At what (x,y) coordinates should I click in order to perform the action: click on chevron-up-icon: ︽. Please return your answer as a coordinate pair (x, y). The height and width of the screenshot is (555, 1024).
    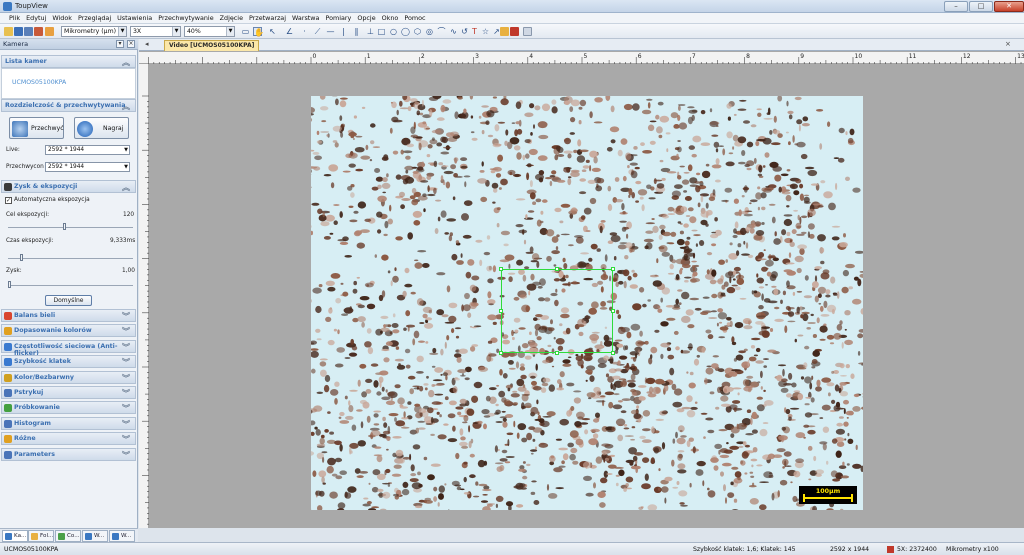
    Looking at the image, I should click on (126, 106).